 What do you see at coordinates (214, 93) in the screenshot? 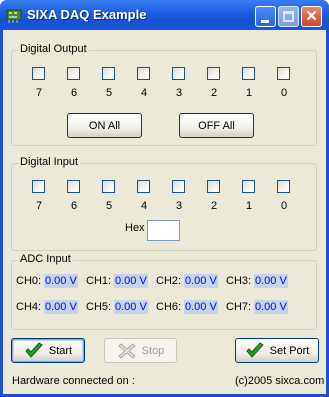
I see `digital-output-bit-label: 2` at bounding box center [214, 93].